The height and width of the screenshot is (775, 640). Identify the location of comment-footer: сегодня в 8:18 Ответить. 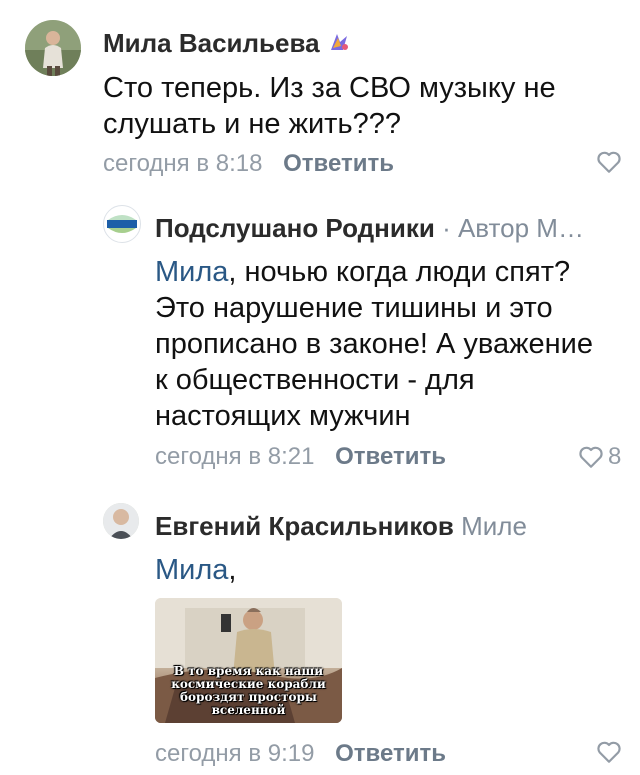
(248, 164).